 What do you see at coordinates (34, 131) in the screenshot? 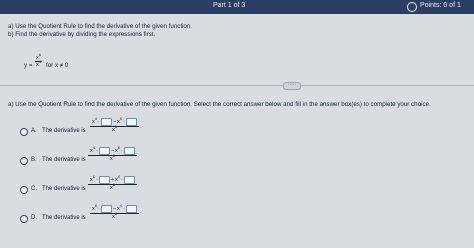
I see `option-a-letter: A.` at bounding box center [34, 131].